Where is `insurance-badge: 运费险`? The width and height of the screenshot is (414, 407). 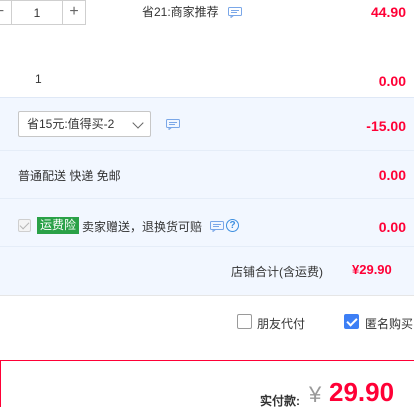
insurance-badge: 运费险 is located at coordinates (58, 225).